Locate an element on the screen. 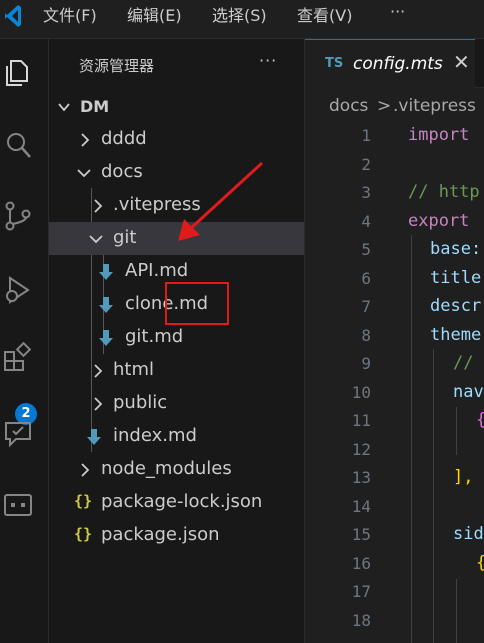  line-number: 18 is located at coordinates (361, 620).